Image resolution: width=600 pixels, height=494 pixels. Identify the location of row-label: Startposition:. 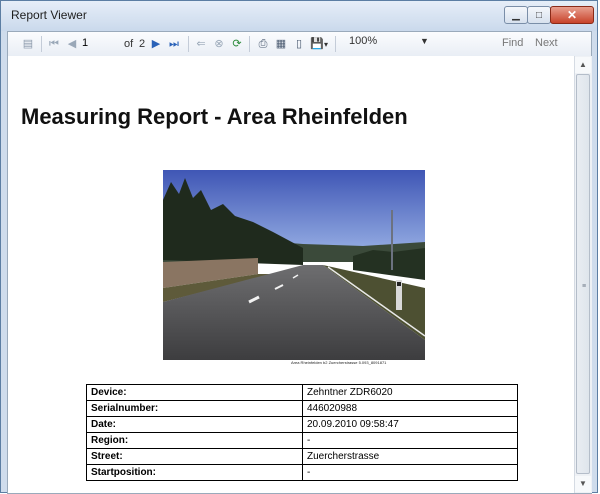
(194, 472).